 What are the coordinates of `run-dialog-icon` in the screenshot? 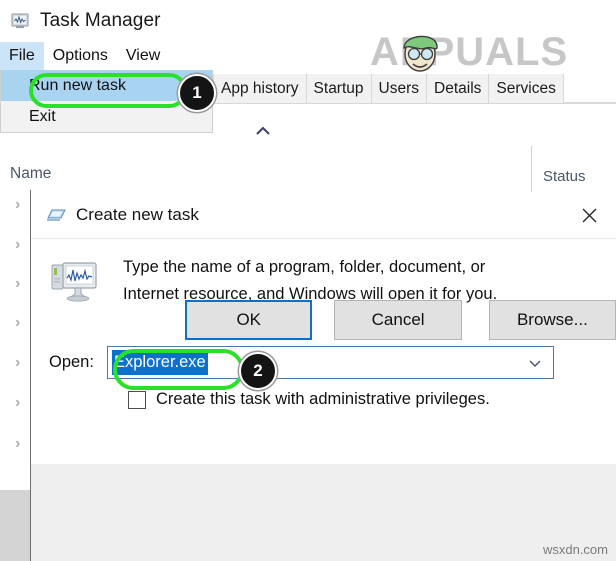 It's located at (55, 215).